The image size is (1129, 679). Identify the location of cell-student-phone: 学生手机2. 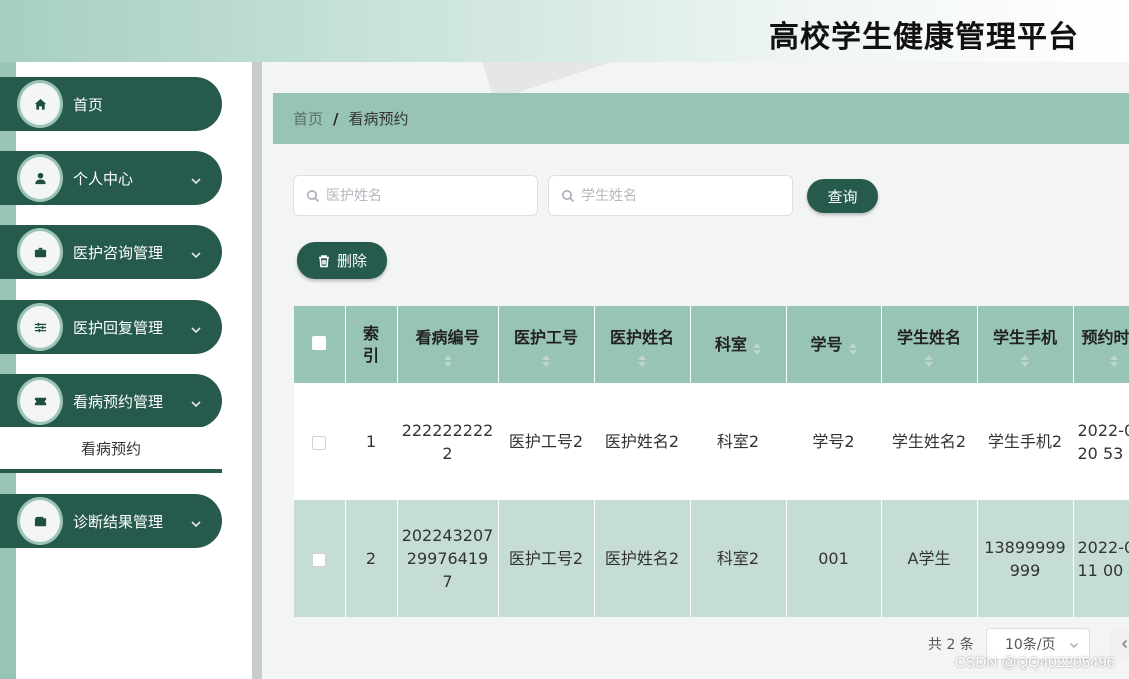
(1025, 441).